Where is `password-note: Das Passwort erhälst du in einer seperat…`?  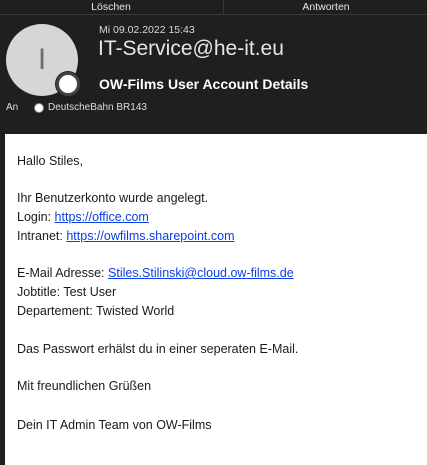 password-note: Das Passwort erhälst du in einer seperat… is located at coordinates (158, 349).